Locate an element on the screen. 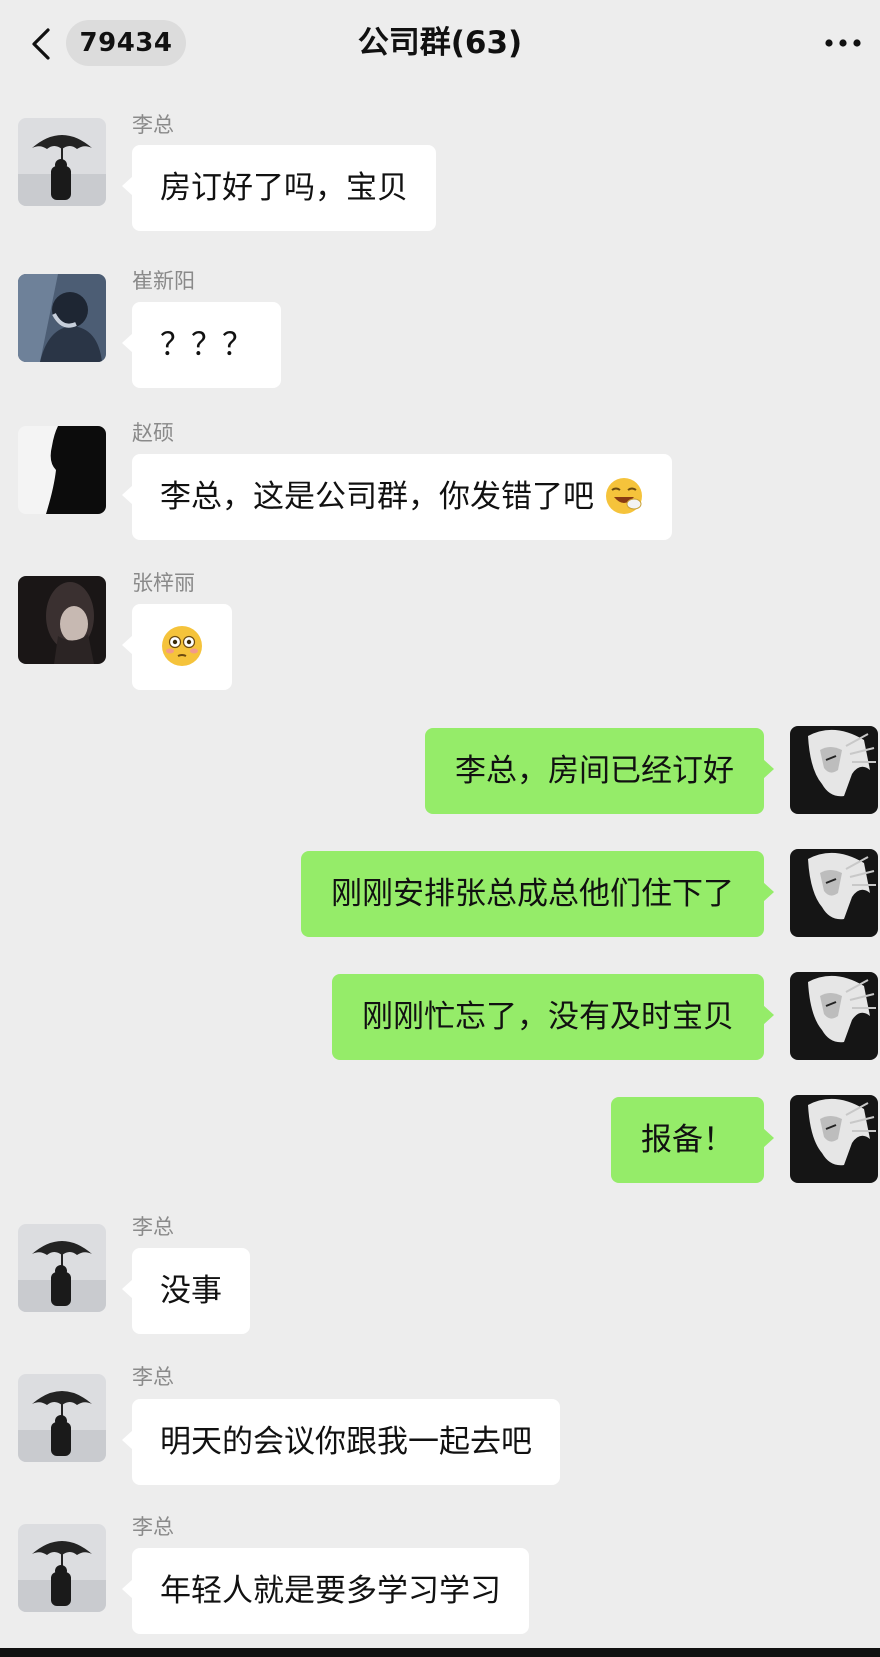  more-dots-icon is located at coordinates (843, 43).